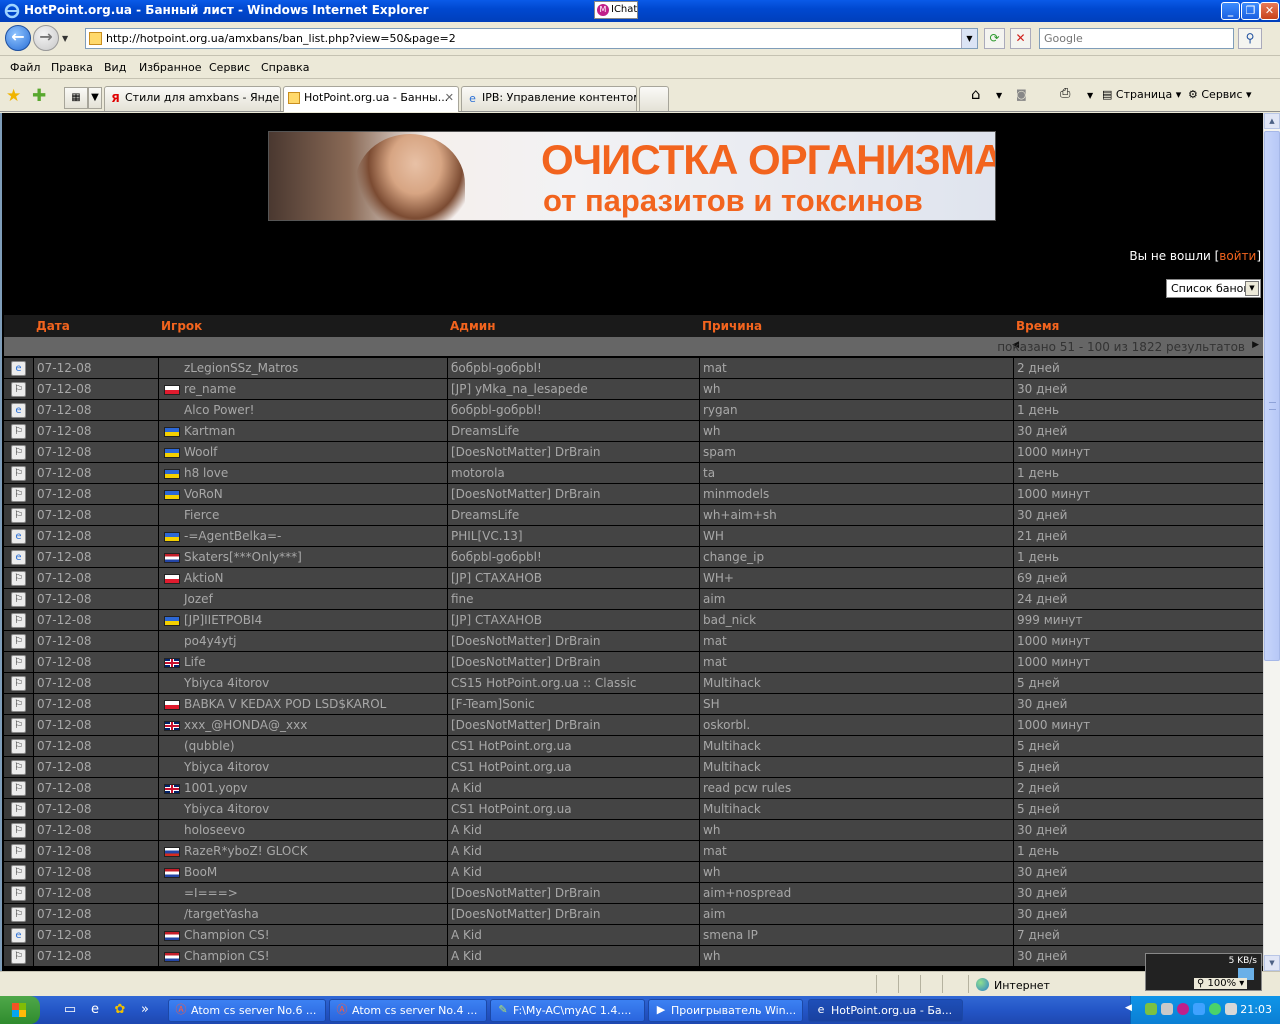 The height and width of the screenshot is (1024, 1280). What do you see at coordinates (1272, 121) in the screenshot?
I see `scroll-up-icon: ▲` at bounding box center [1272, 121].